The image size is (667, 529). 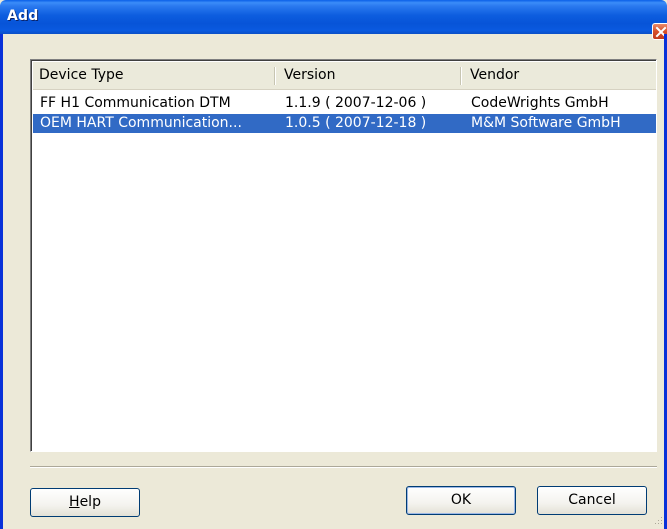 I want to click on cell-vendor: CodeWrights GmbH, so click(x=540, y=103).